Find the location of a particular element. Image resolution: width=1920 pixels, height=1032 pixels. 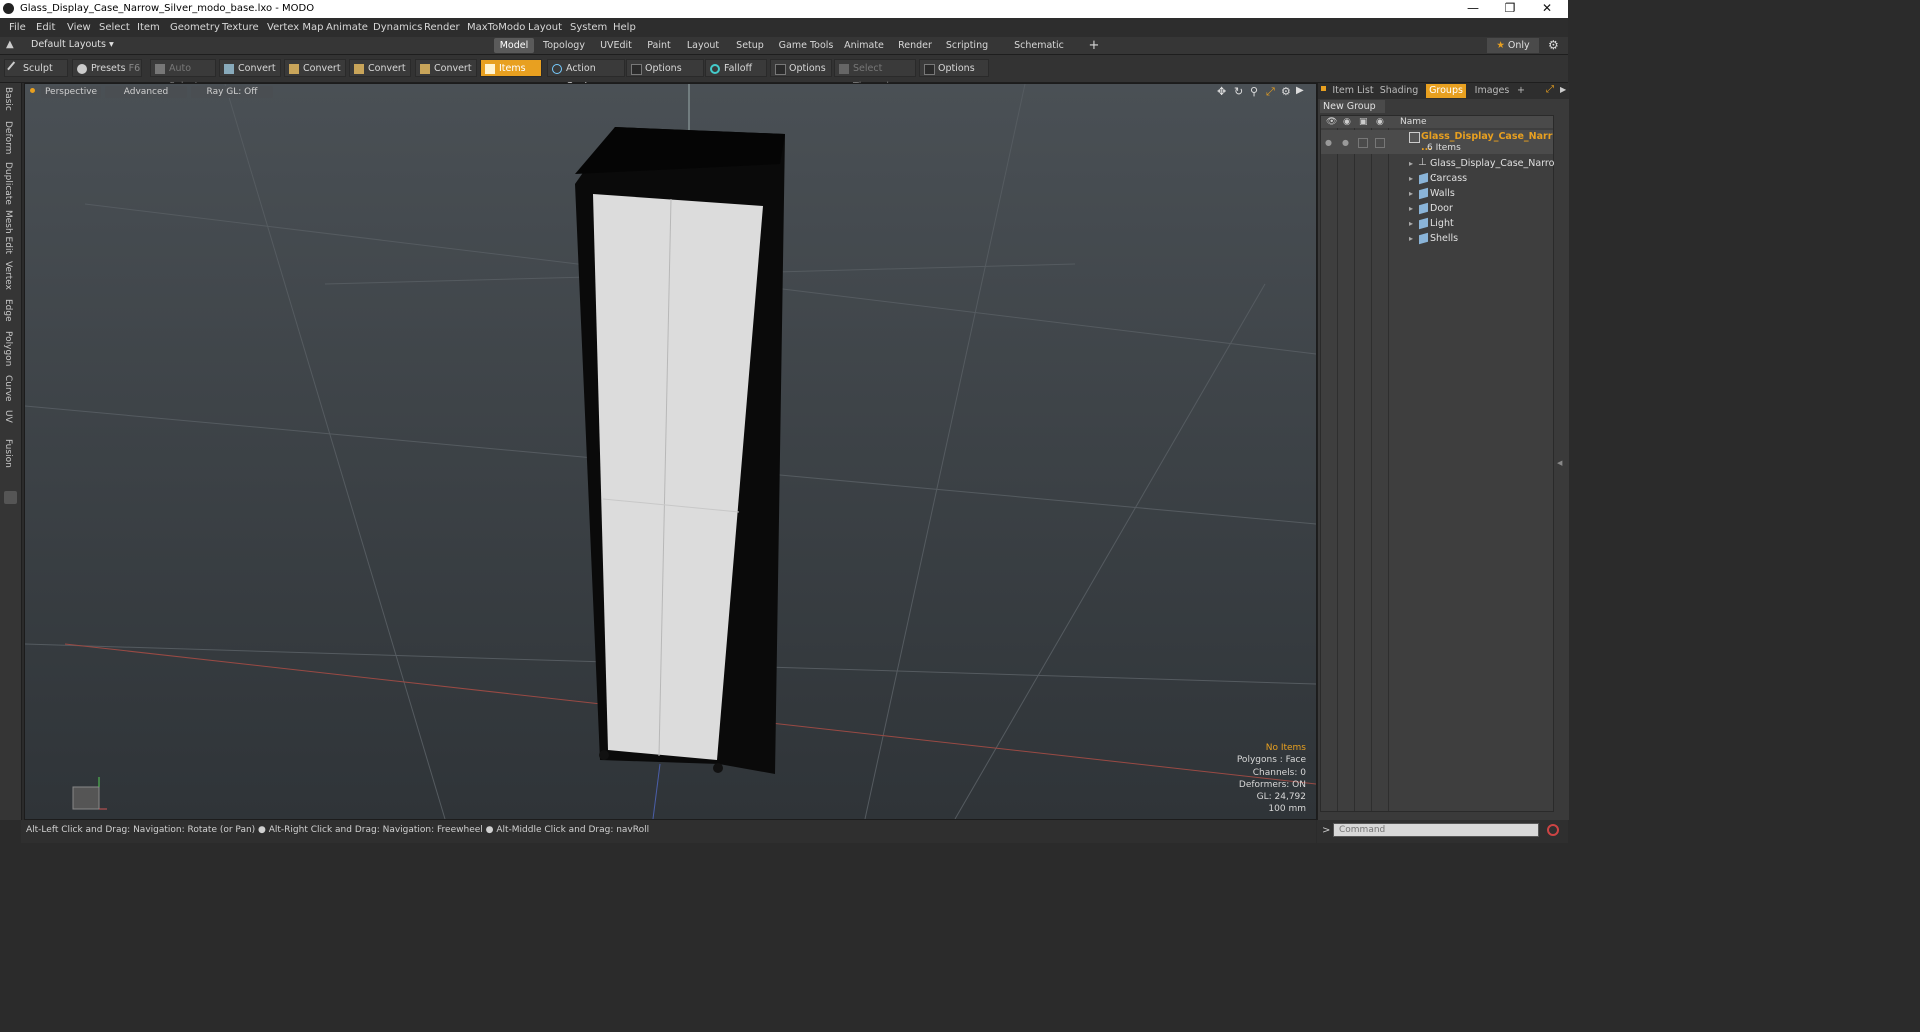

menu-edit: Edit is located at coordinates (45, 27).